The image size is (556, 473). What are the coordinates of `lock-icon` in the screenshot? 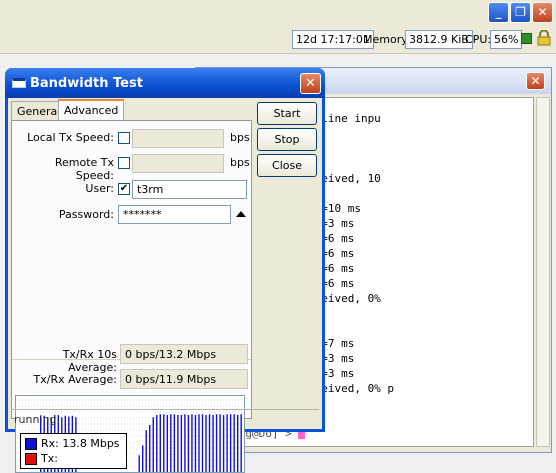 It's located at (544, 38).